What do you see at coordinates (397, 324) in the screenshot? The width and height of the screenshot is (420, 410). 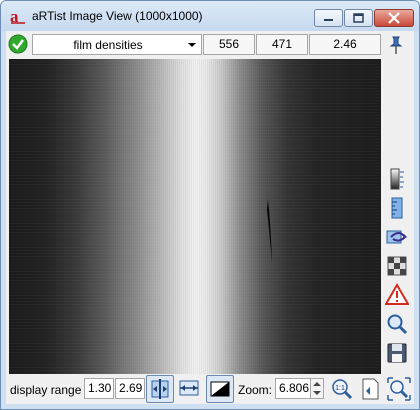 I see `magnifier-icon` at bounding box center [397, 324].